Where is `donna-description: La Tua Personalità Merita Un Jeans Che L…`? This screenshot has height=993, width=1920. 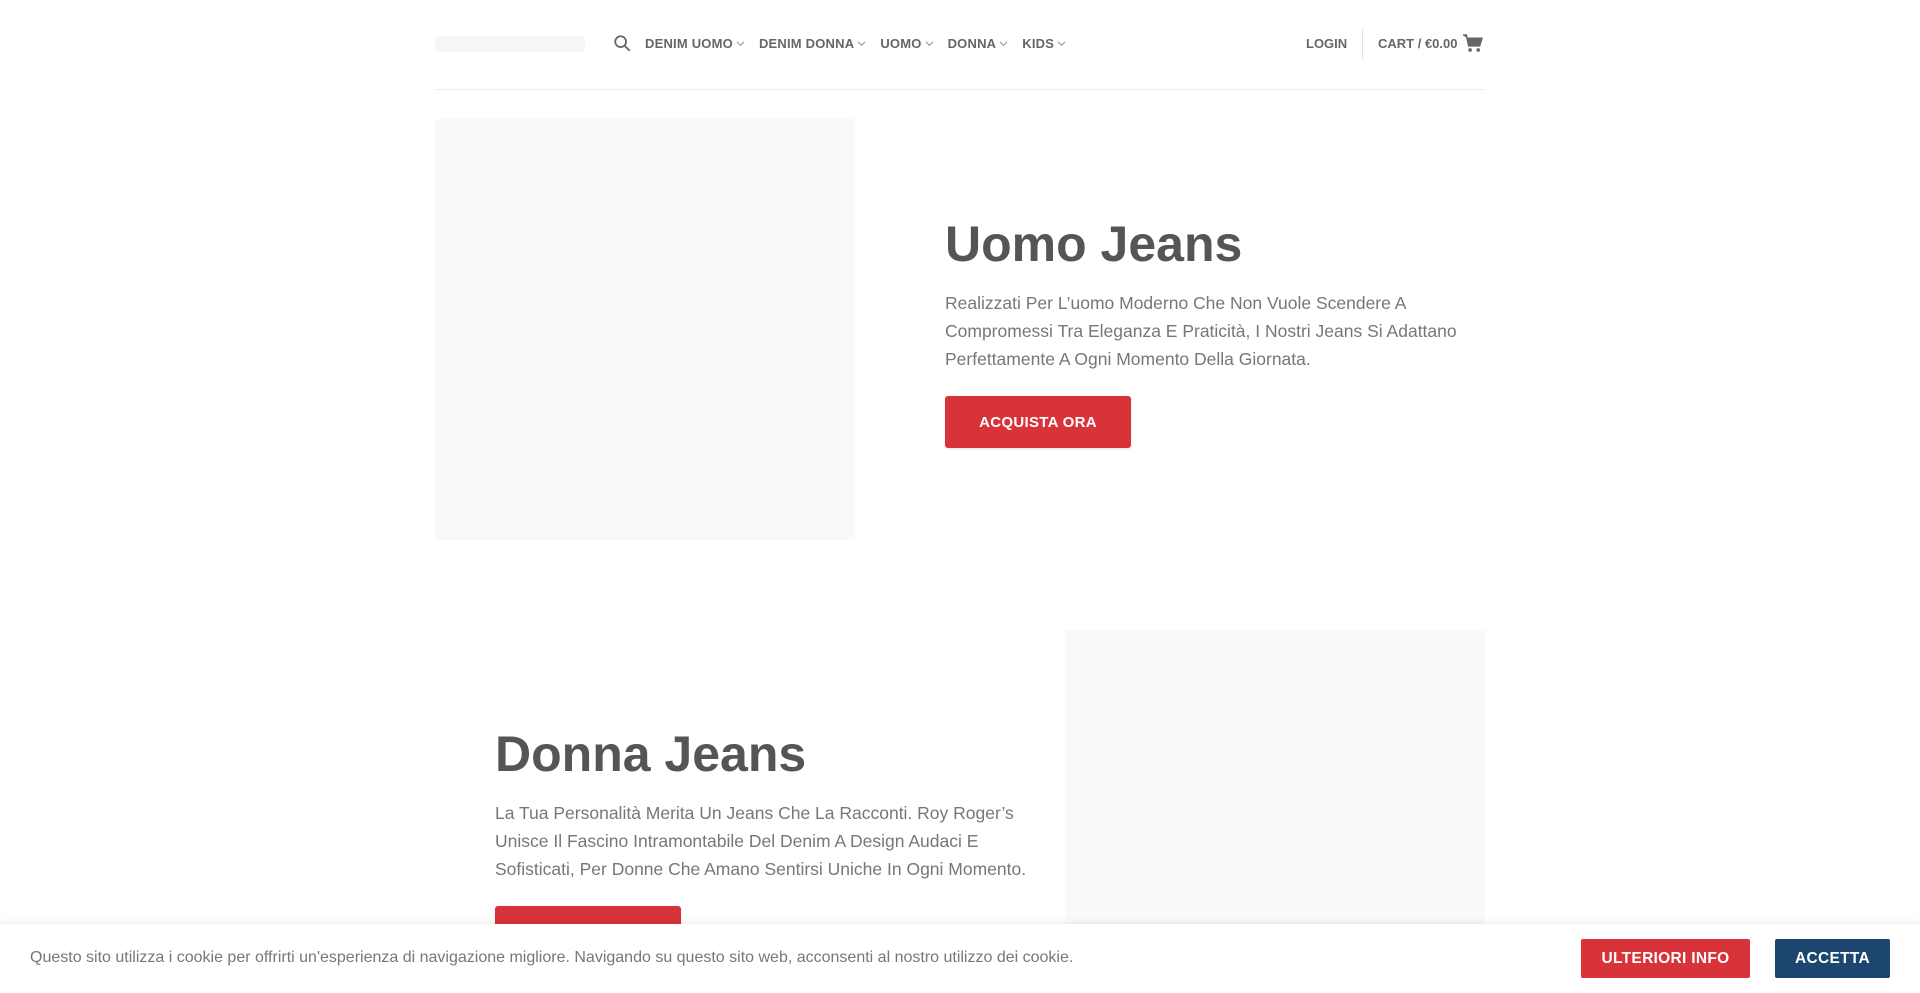
donna-description: La Tua Personalità Merita Un Jeans Che L… is located at coordinates (761, 841).